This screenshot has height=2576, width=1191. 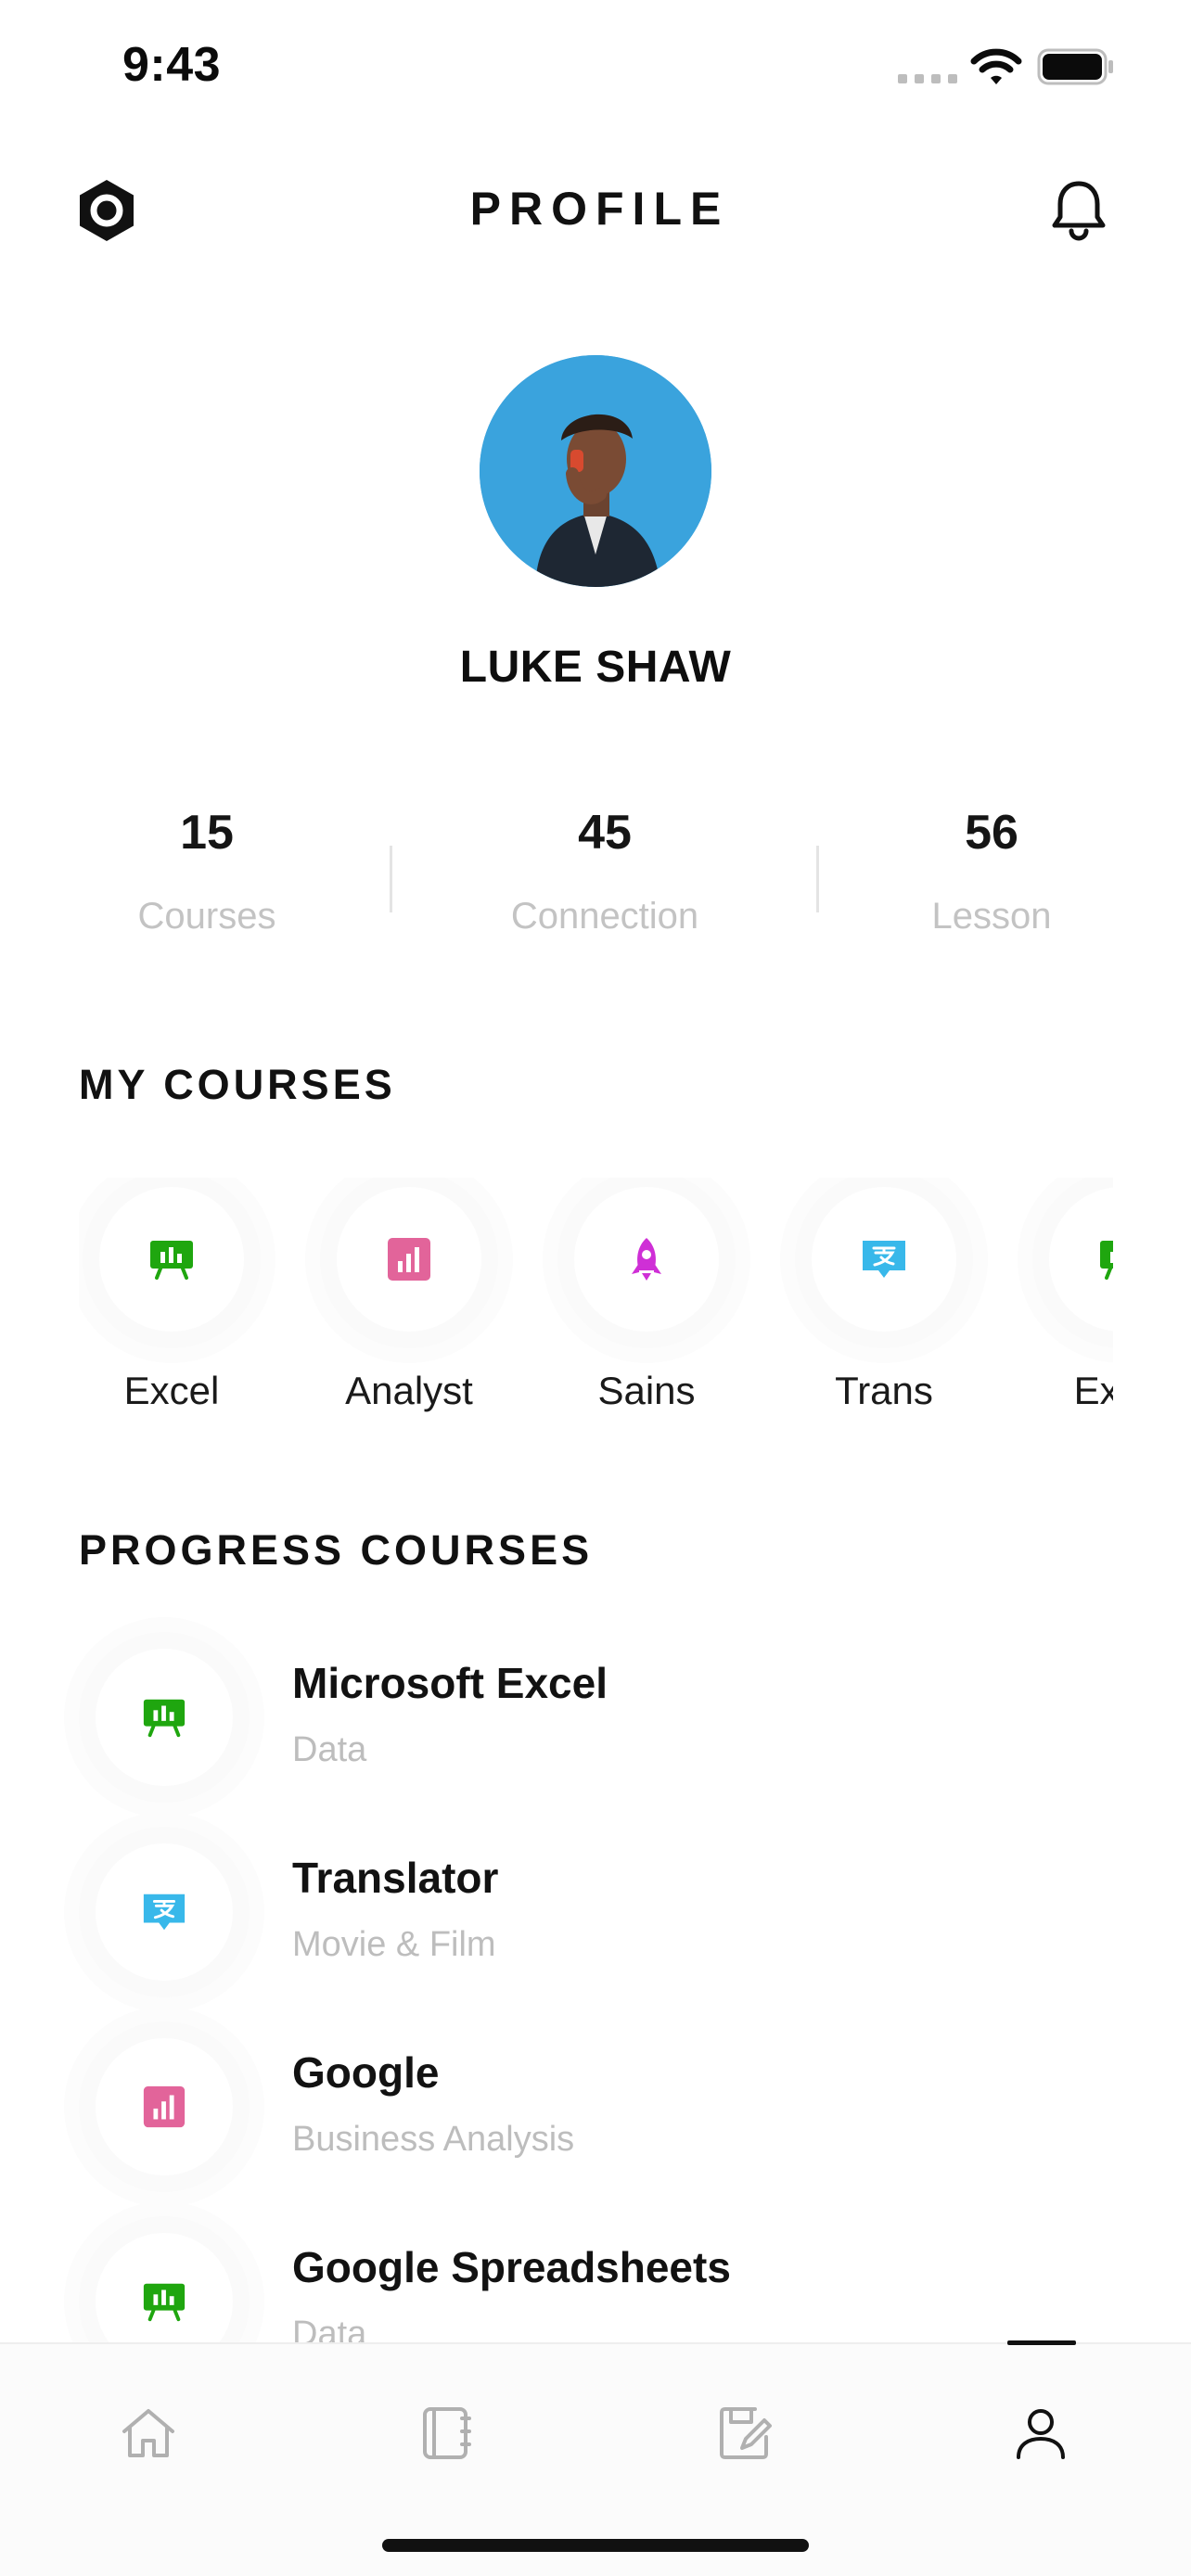 I want to click on notebook-icon, so click(x=447, y=2433).